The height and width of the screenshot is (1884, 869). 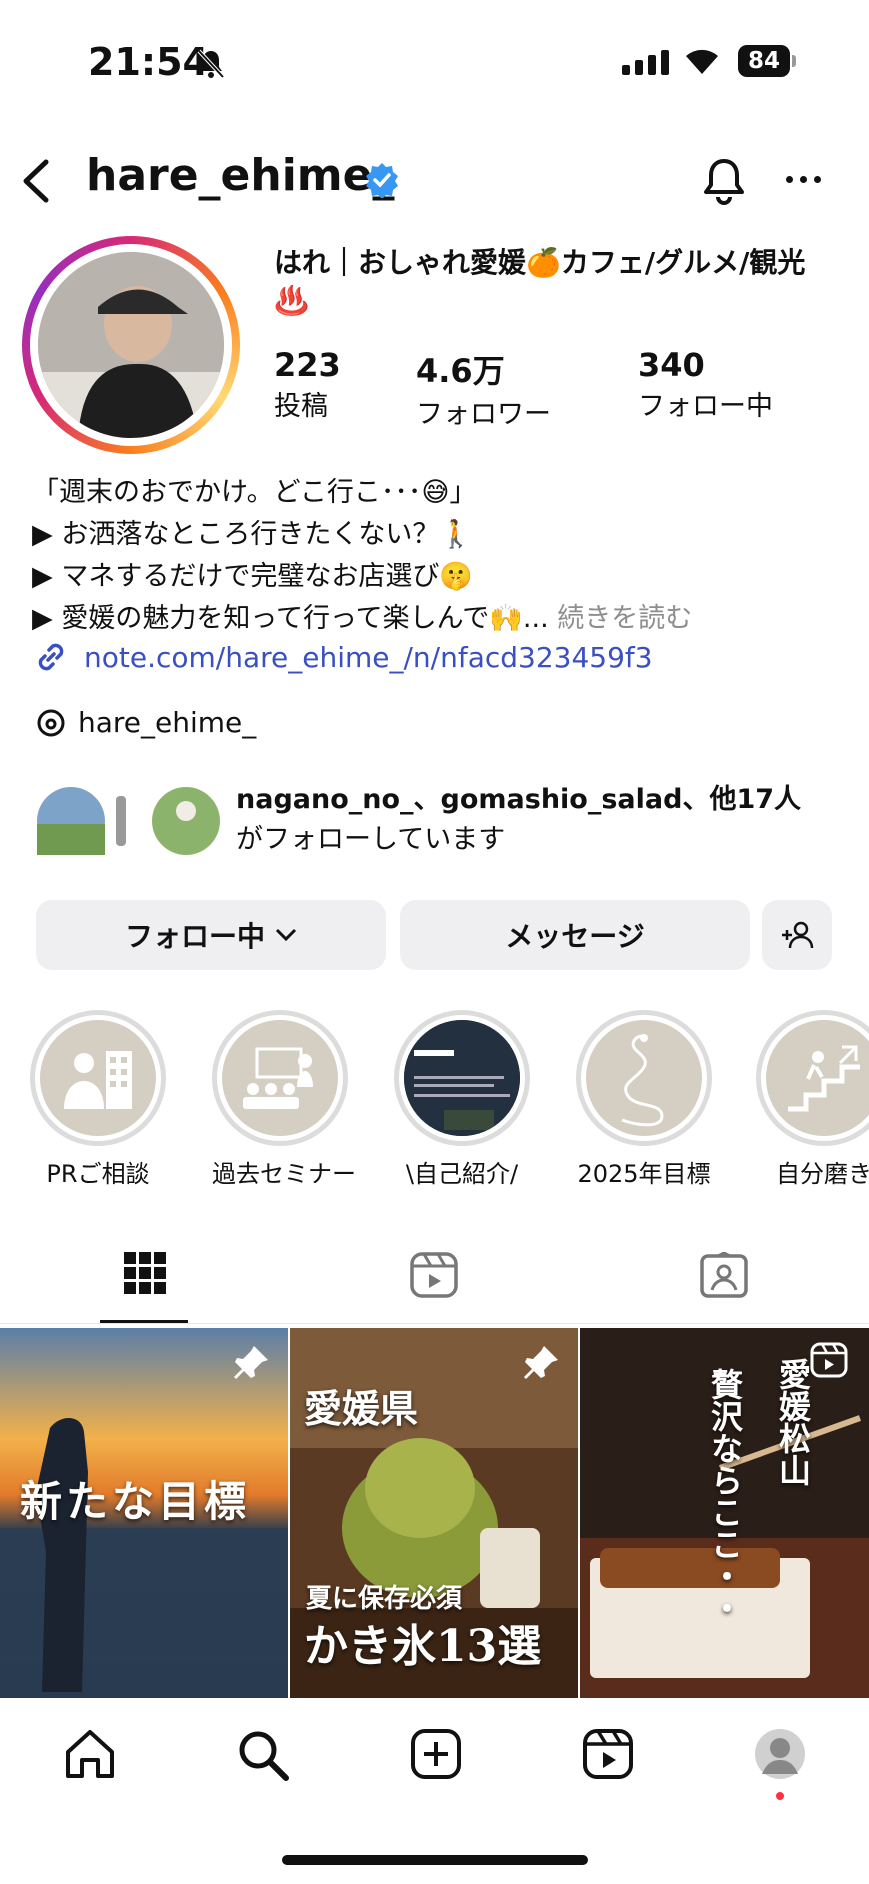 I want to click on threads-link: hare_ehime_, so click(x=146, y=722).